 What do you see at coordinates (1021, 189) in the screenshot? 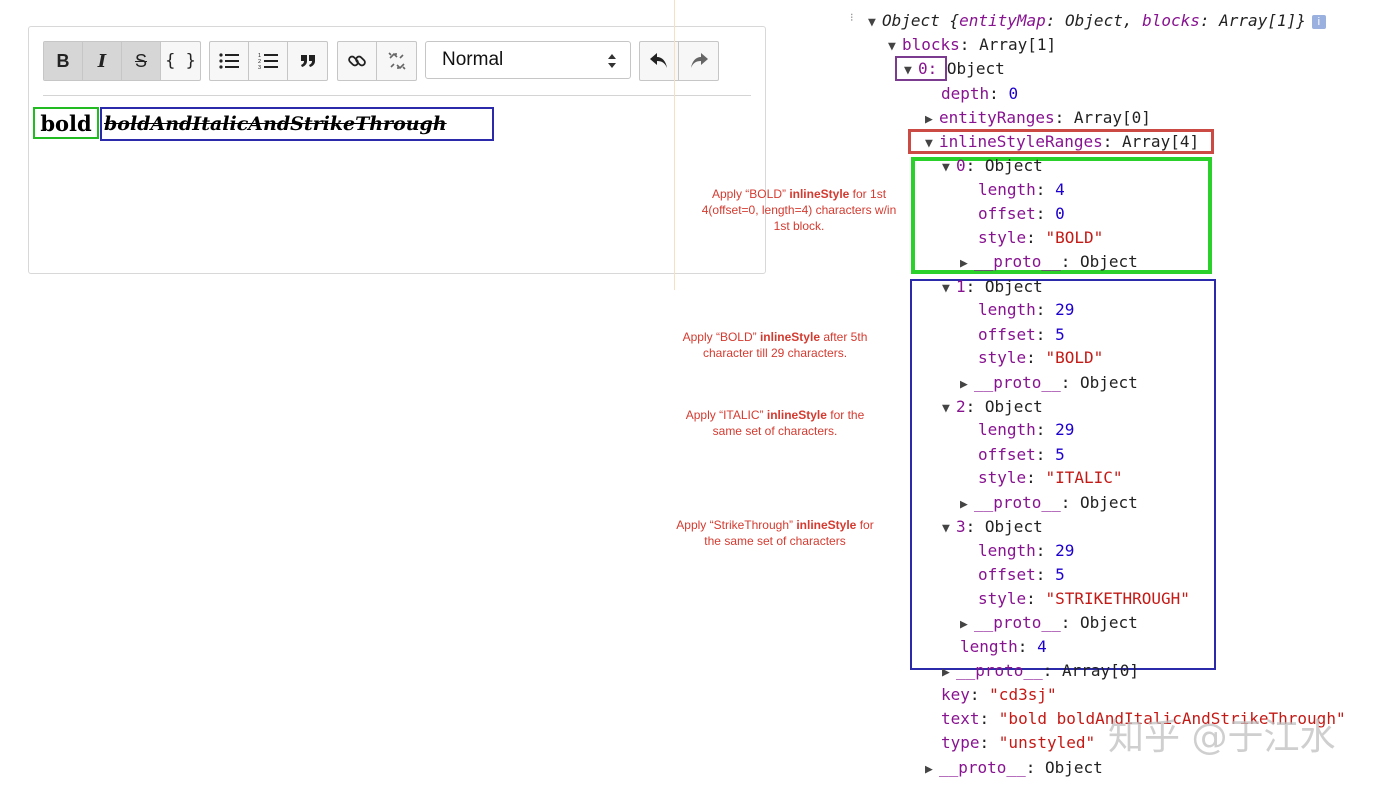
I see `range-0-length: length: 4` at bounding box center [1021, 189].